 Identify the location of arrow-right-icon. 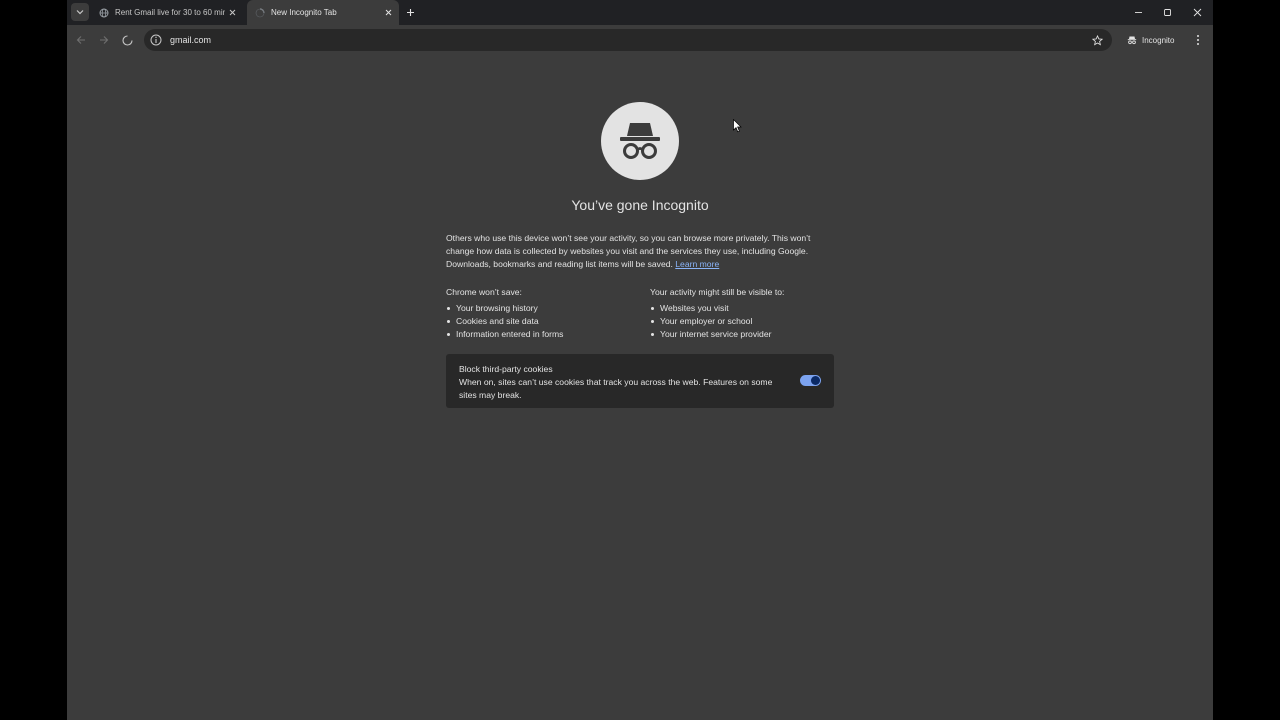
(104, 40).